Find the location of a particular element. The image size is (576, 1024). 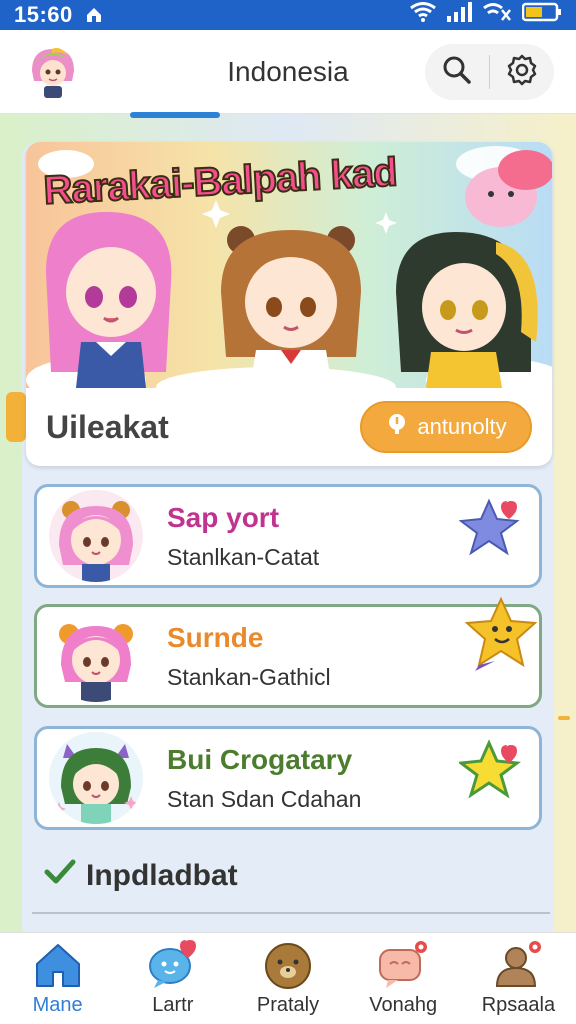

action-separator is located at coordinates (489, 71).